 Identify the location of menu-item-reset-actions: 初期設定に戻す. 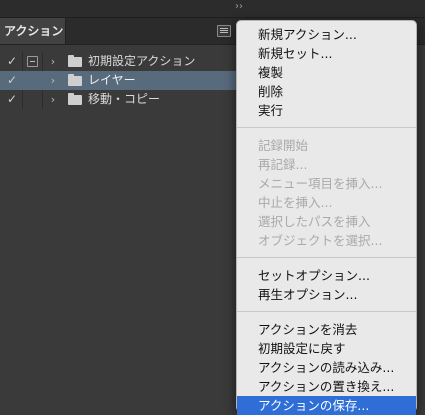
(326, 348).